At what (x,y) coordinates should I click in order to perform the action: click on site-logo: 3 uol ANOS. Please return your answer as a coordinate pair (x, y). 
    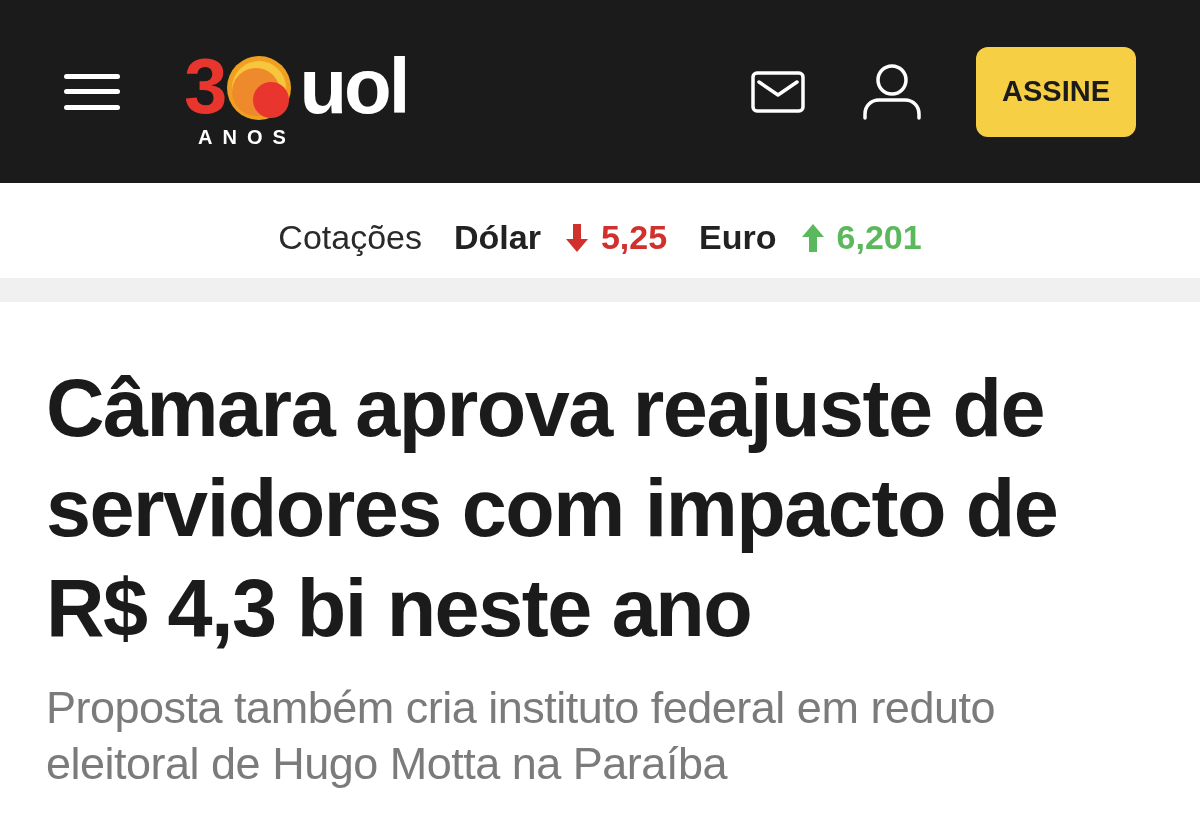
    Looking at the image, I should click on (296, 98).